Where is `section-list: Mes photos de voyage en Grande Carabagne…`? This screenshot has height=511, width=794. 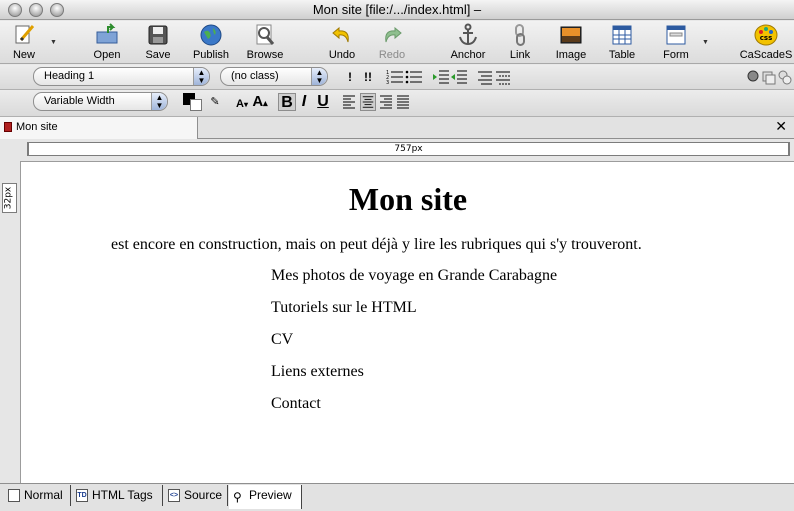 section-list: Mes photos de voyage en Grande Carabagne… is located at coordinates (414, 346).